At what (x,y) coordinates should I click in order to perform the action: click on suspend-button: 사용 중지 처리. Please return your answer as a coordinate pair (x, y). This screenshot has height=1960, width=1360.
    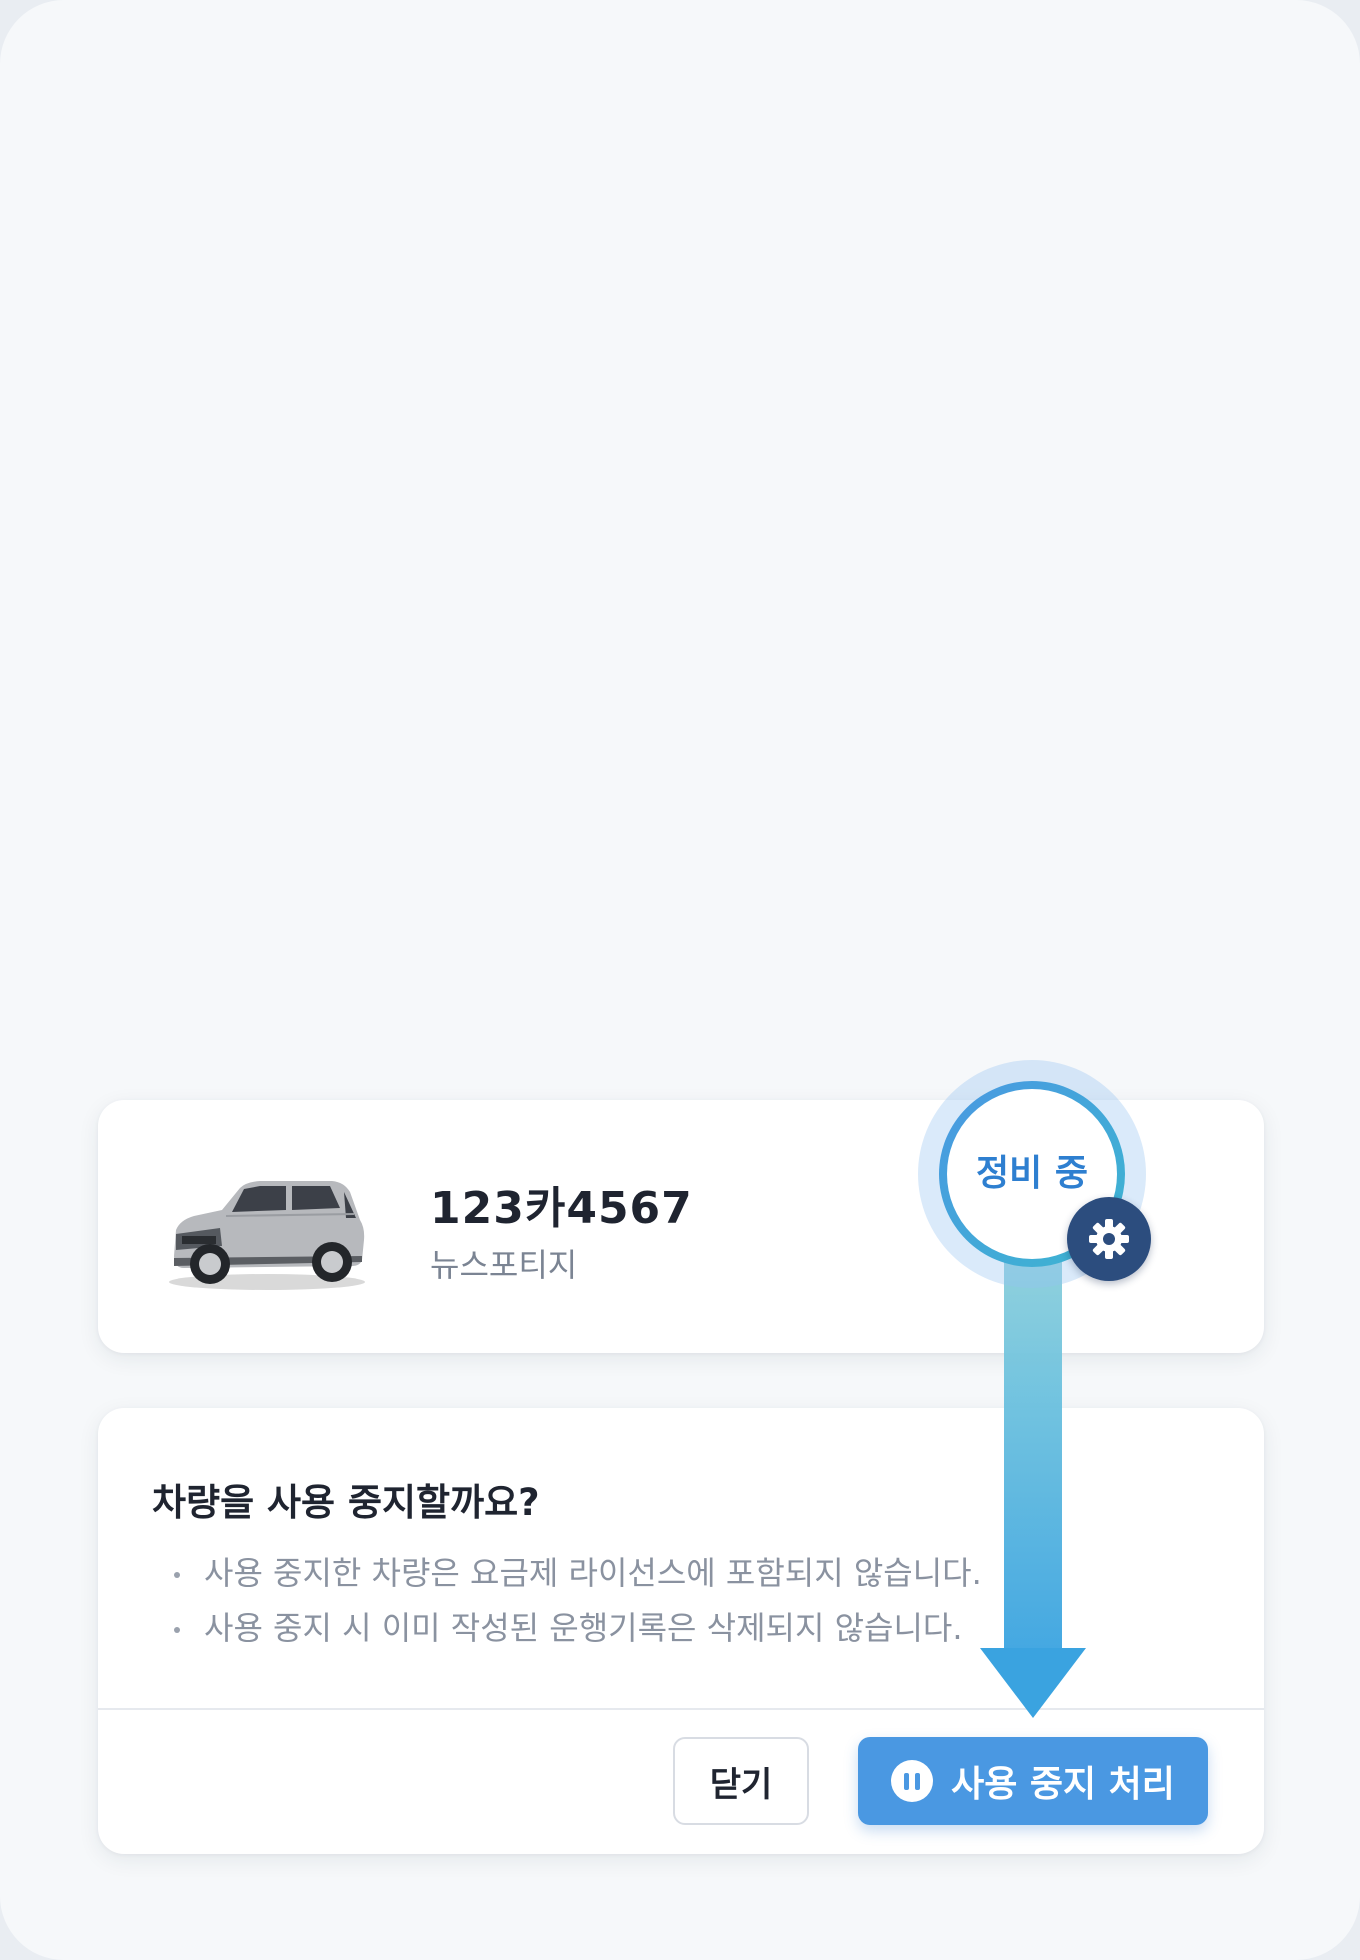
    Looking at the image, I should click on (1033, 1781).